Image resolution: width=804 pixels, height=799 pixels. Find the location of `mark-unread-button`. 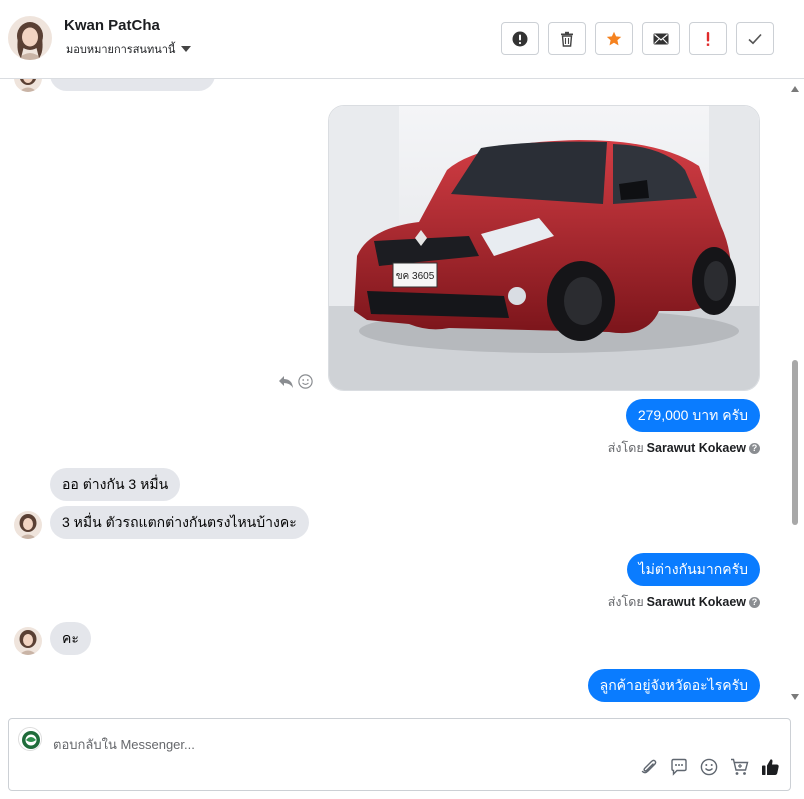

mark-unread-button is located at coordinates (661, 38).